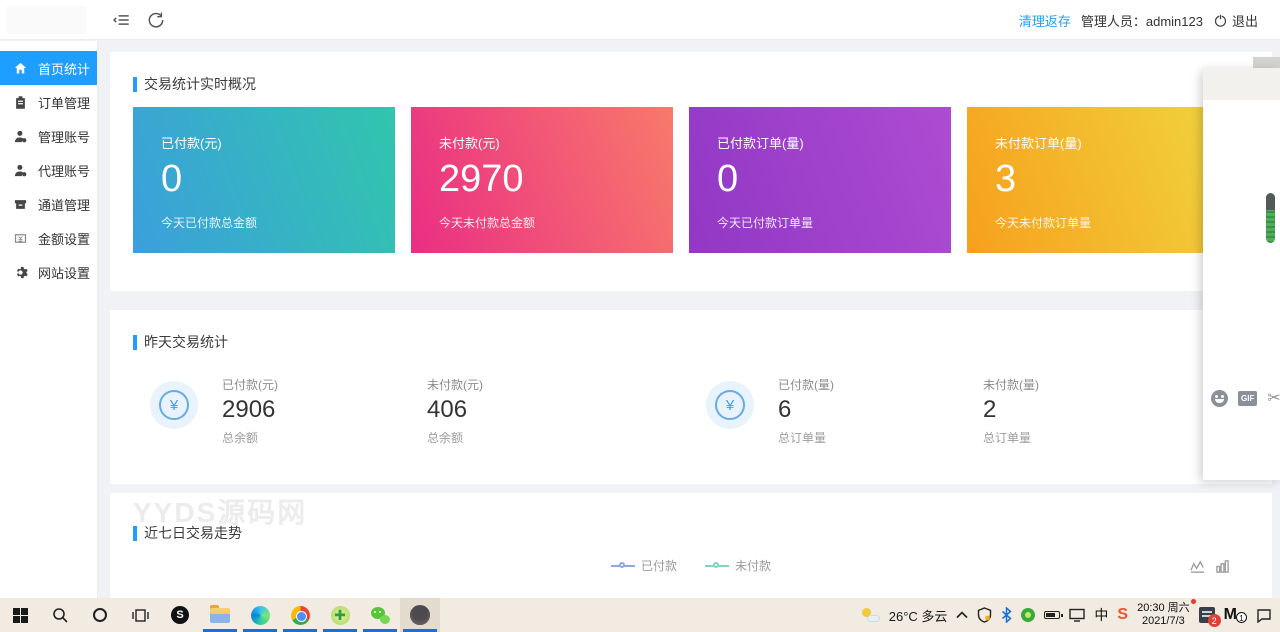 The width and height of the screenshot is (1280, 632). I want to click on logout-button: 退出, so click(1235, 20).